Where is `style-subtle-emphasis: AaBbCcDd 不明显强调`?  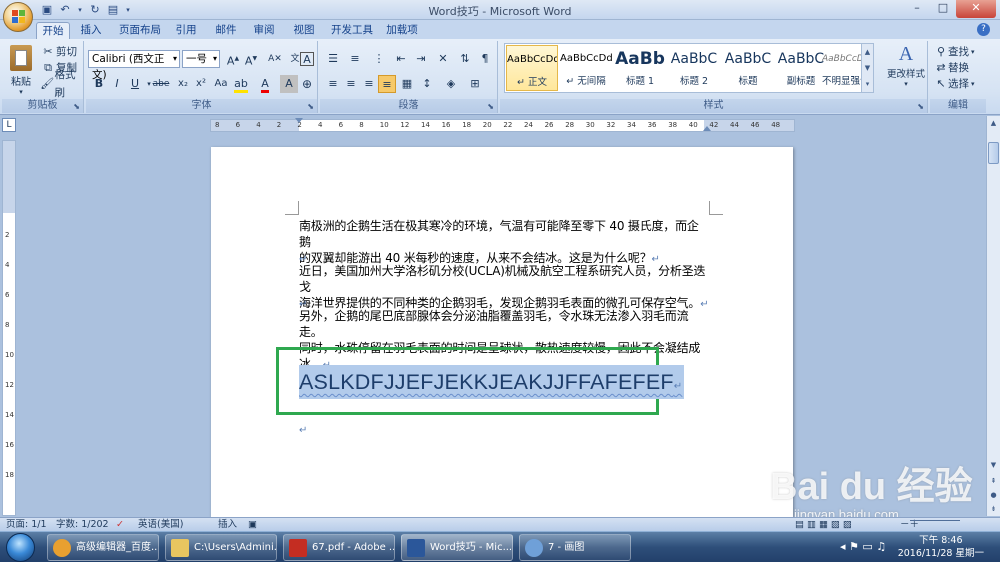 style-subtle-emphasis: AaBbCcDd 不明显强调 is located at coordinates (842, 68).